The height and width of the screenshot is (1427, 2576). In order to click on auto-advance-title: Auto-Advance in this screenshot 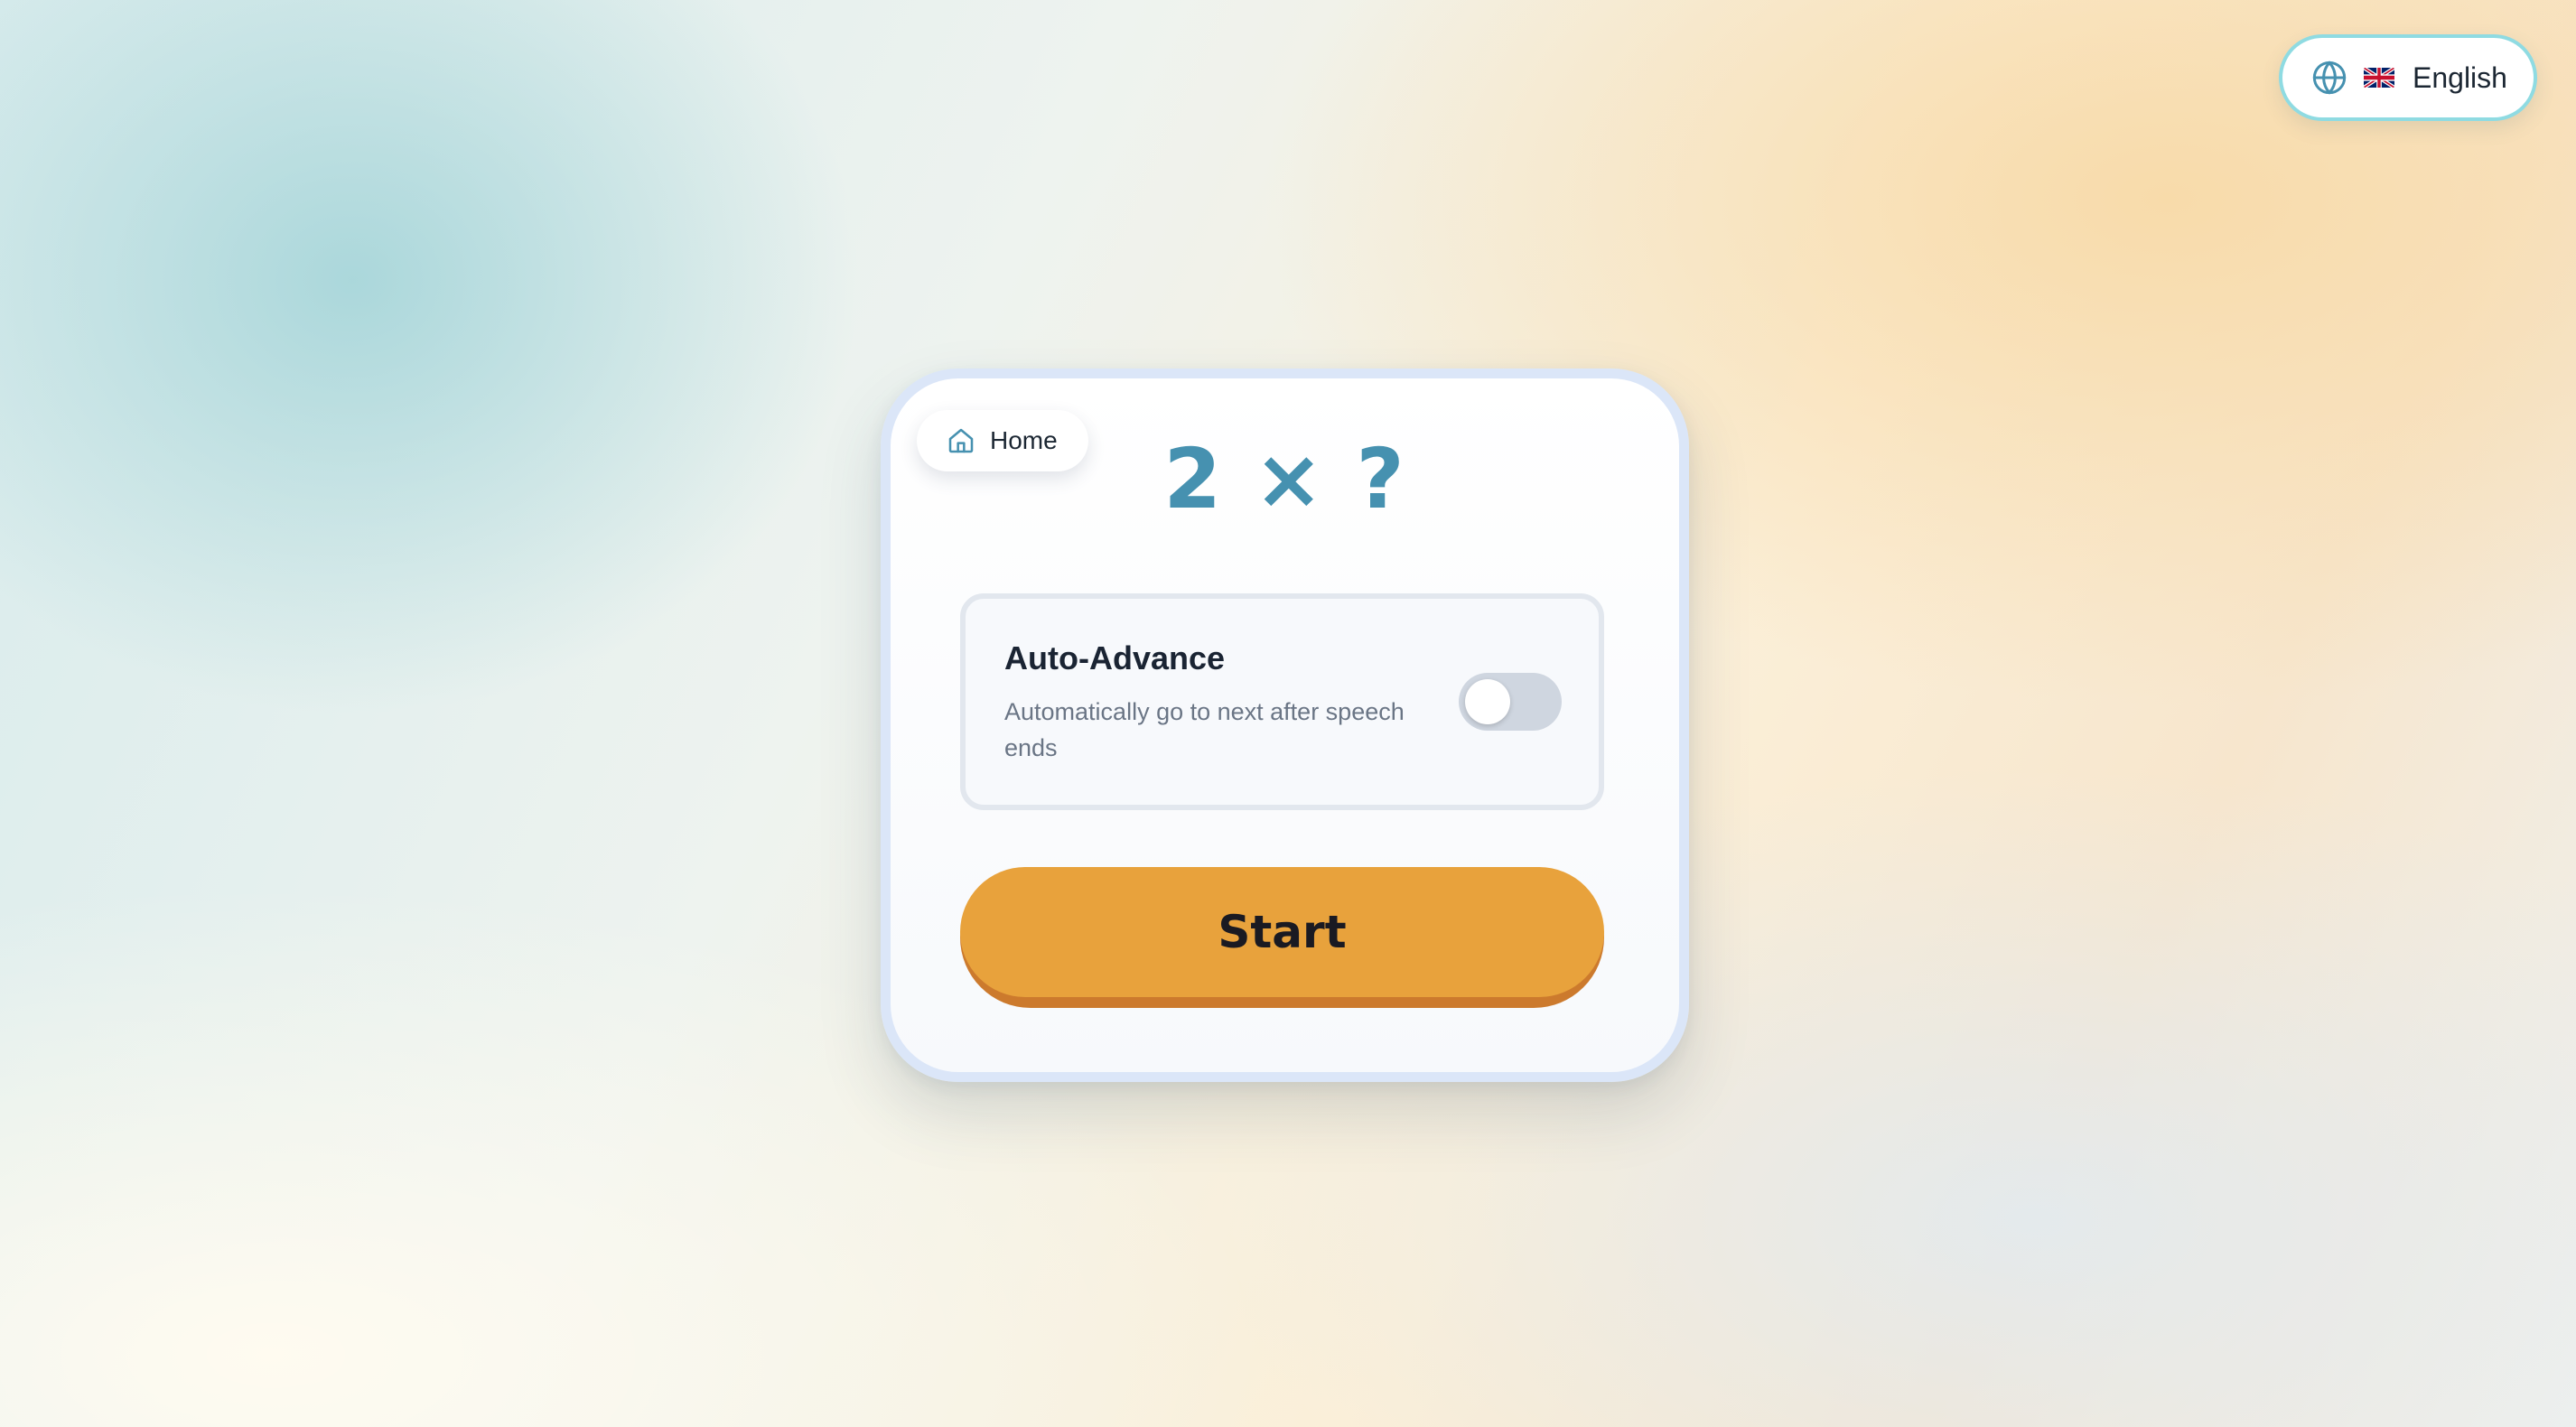, I will do `click(1115, 657)`.